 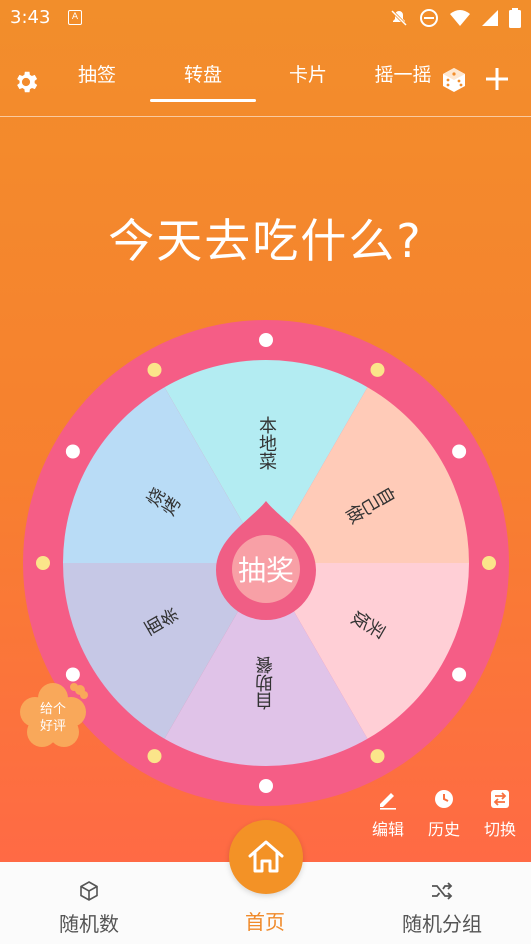 What do you see at coordinates (460, 18) in the screenshot?
I see `wifi-icon` at bounding box center [460, 18].